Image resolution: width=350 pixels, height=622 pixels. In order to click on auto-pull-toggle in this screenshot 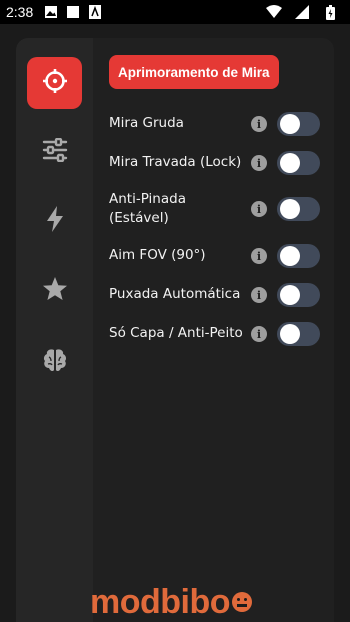, I will do `click(298, 295)`.